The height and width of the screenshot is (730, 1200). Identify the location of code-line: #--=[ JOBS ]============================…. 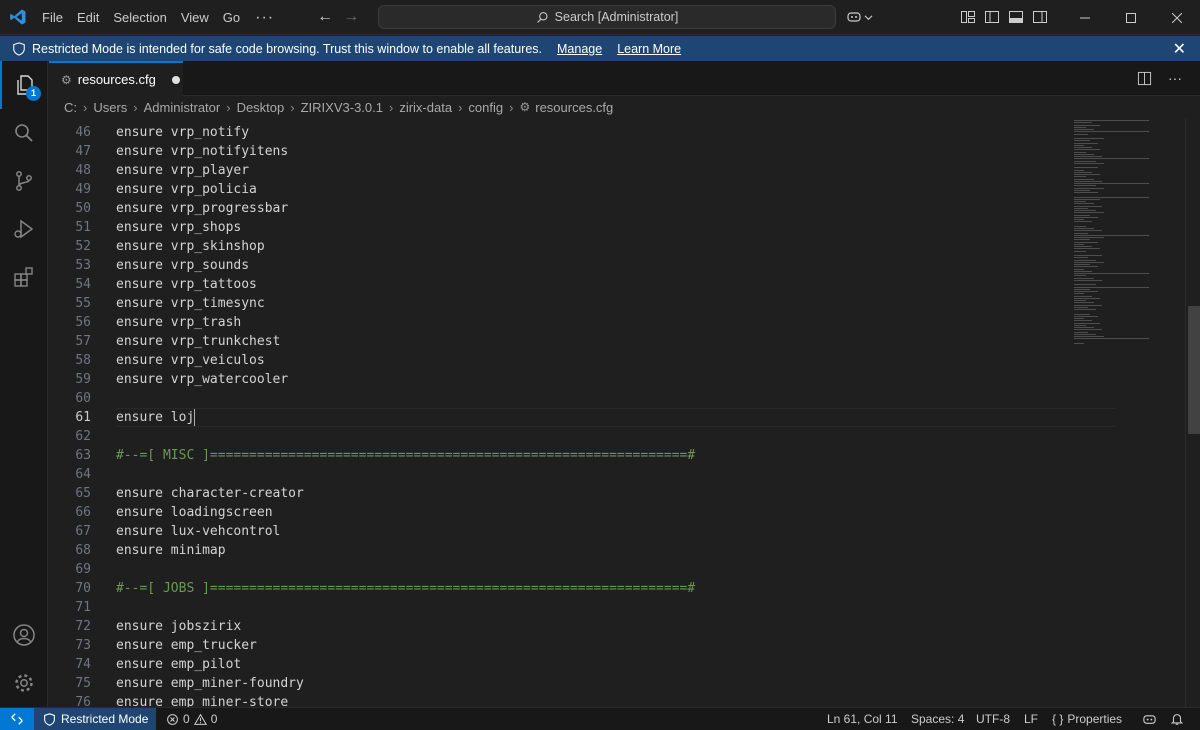
(405, 588).